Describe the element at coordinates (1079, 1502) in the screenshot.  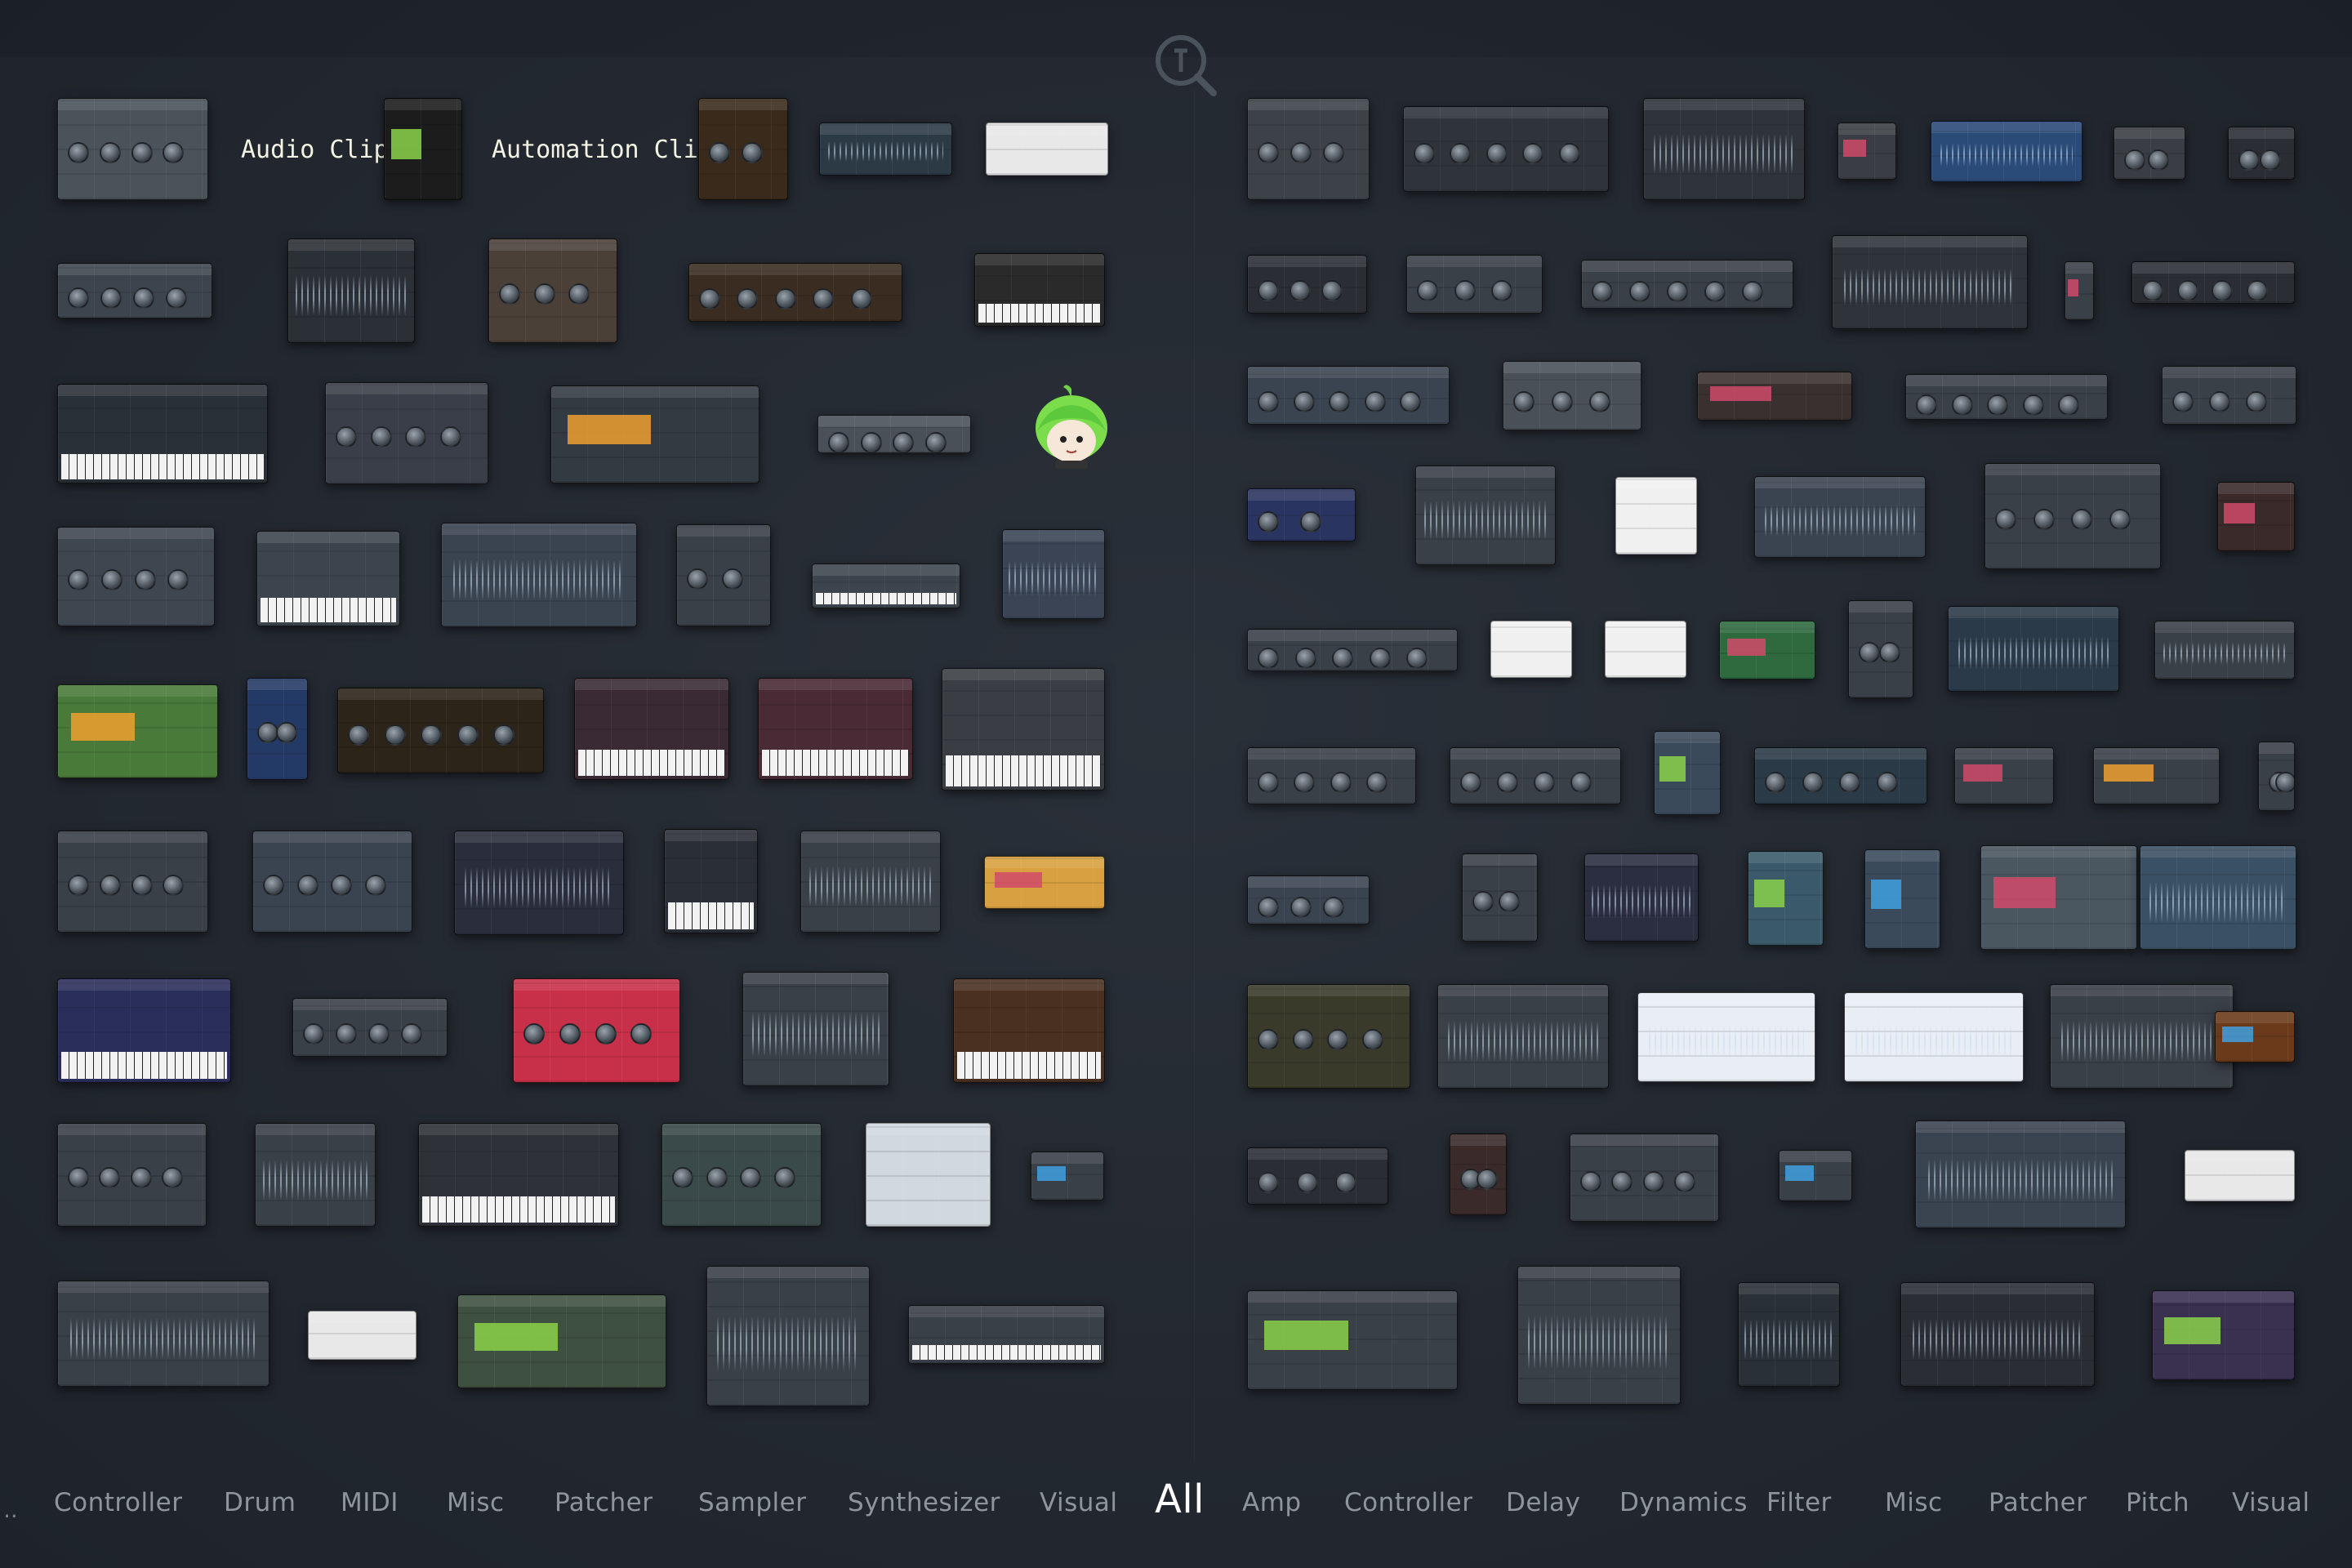
I see `category-visual: Visual` at that location.